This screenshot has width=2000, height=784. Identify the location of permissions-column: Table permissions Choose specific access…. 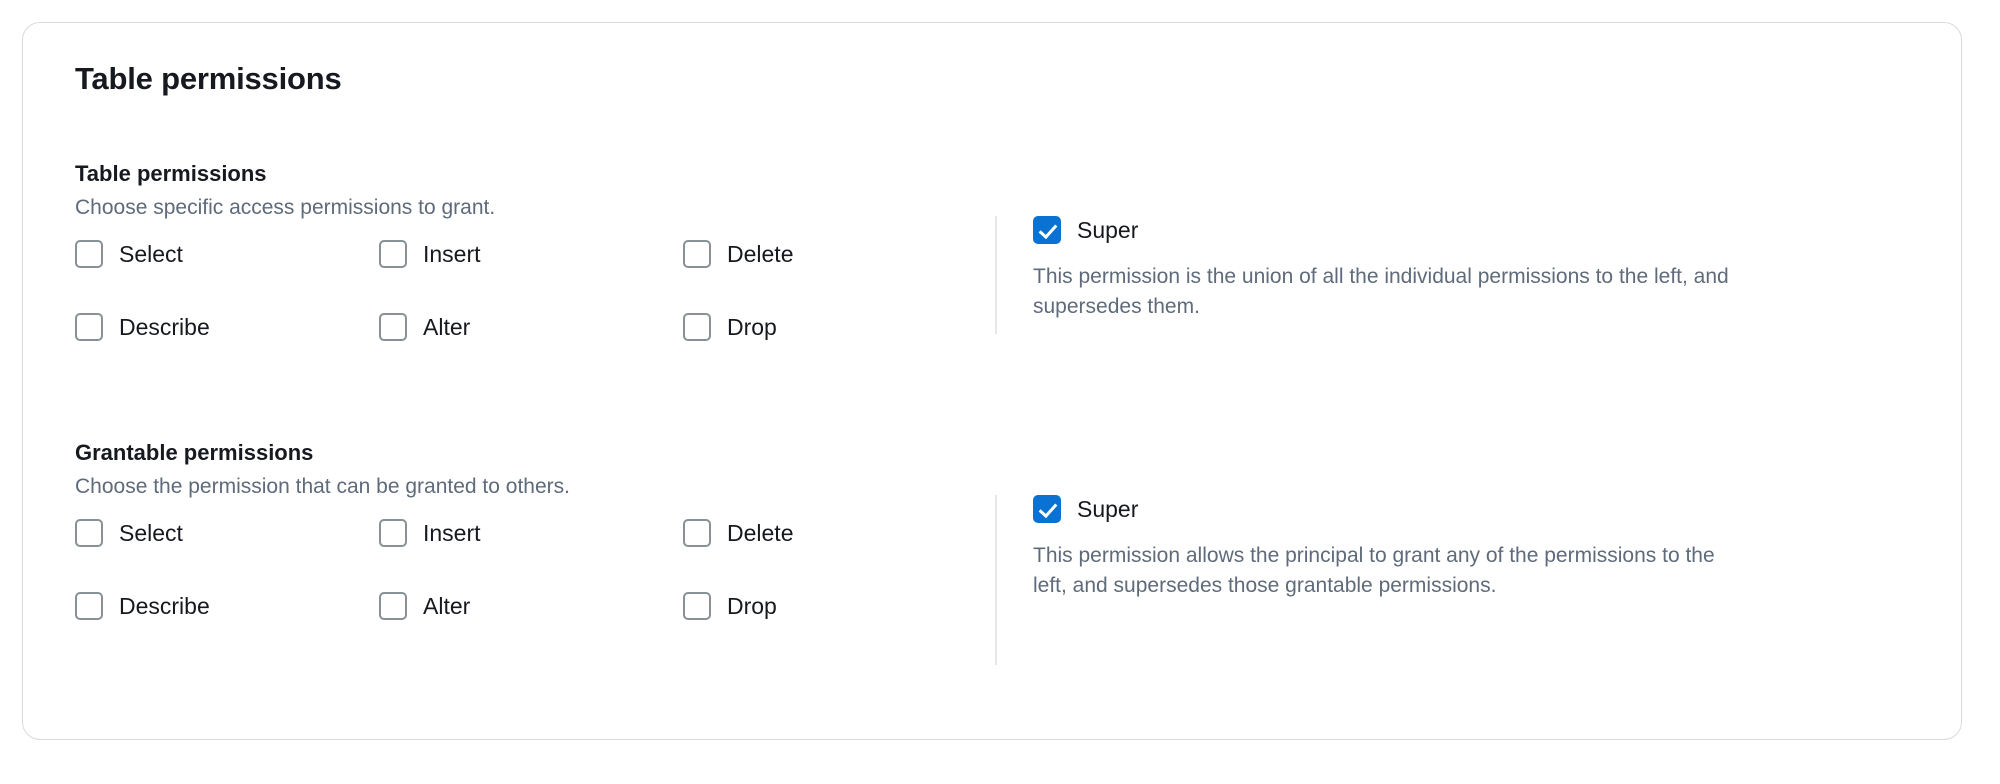
(535, 274).